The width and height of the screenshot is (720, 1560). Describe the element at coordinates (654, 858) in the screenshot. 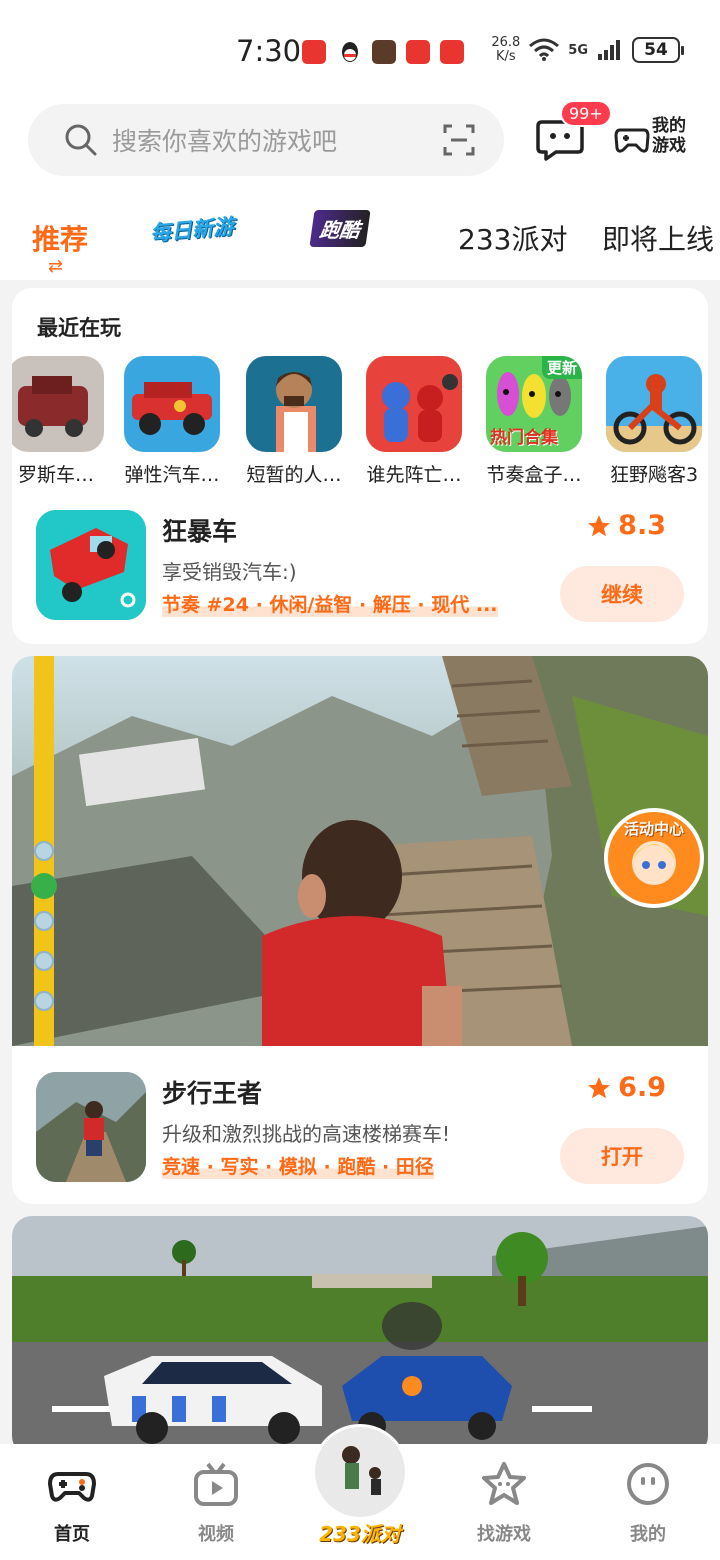

I see `event-center-badge: 活动中心` at that location.